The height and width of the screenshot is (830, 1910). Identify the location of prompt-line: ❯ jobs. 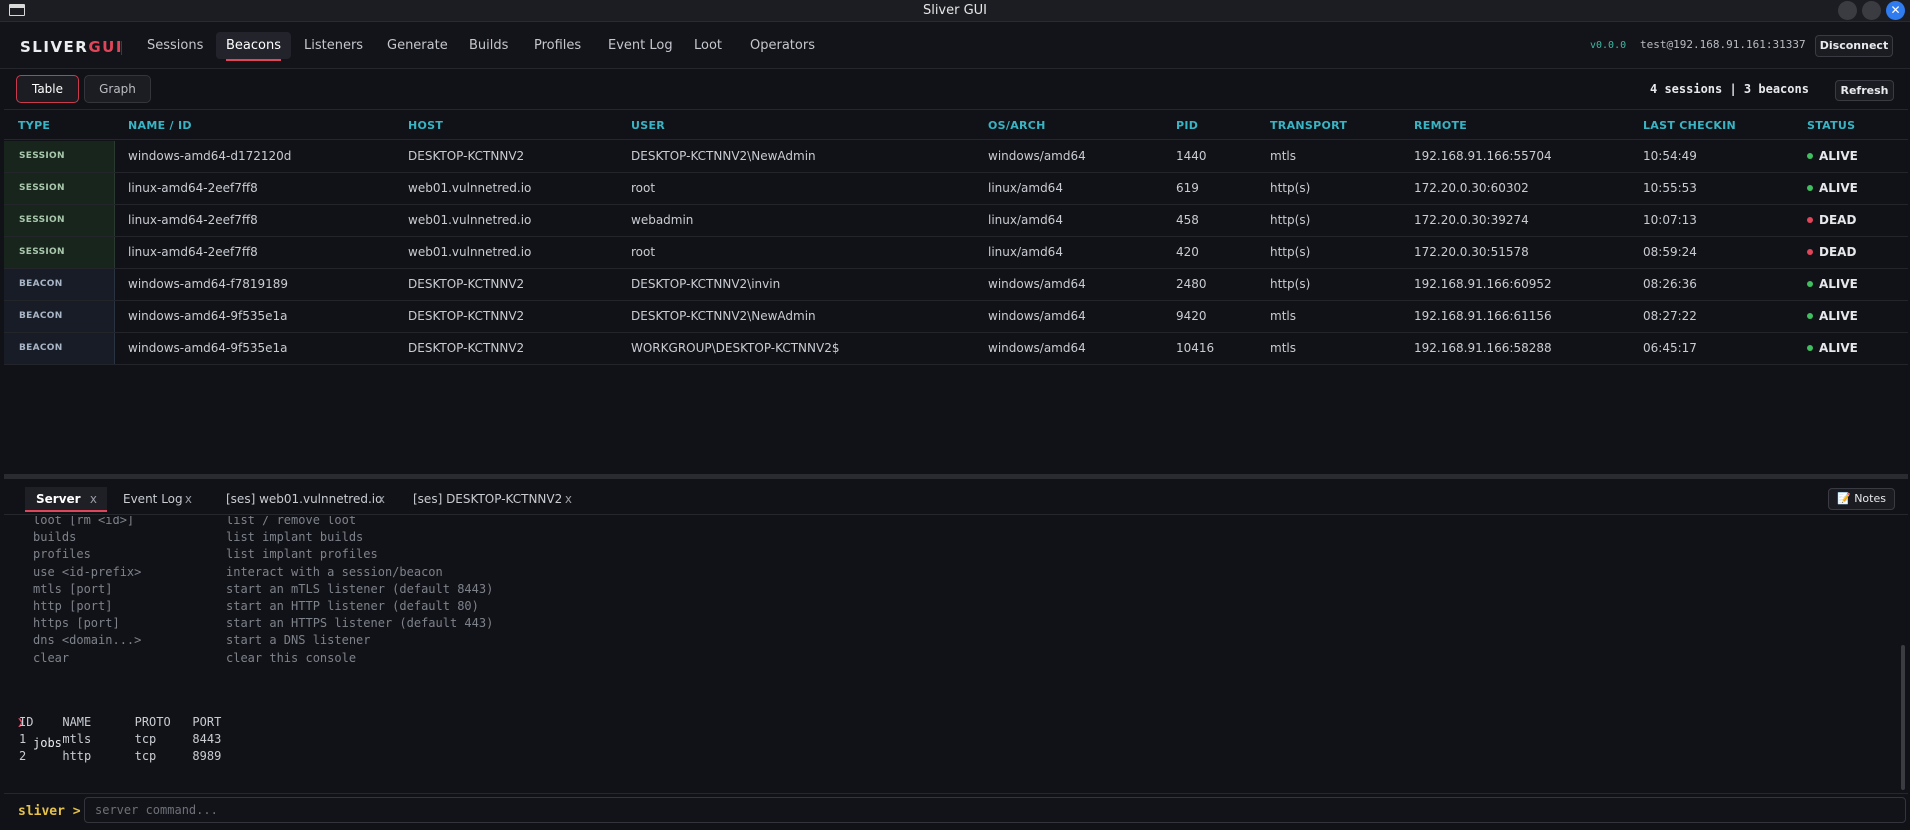
(104, 720).